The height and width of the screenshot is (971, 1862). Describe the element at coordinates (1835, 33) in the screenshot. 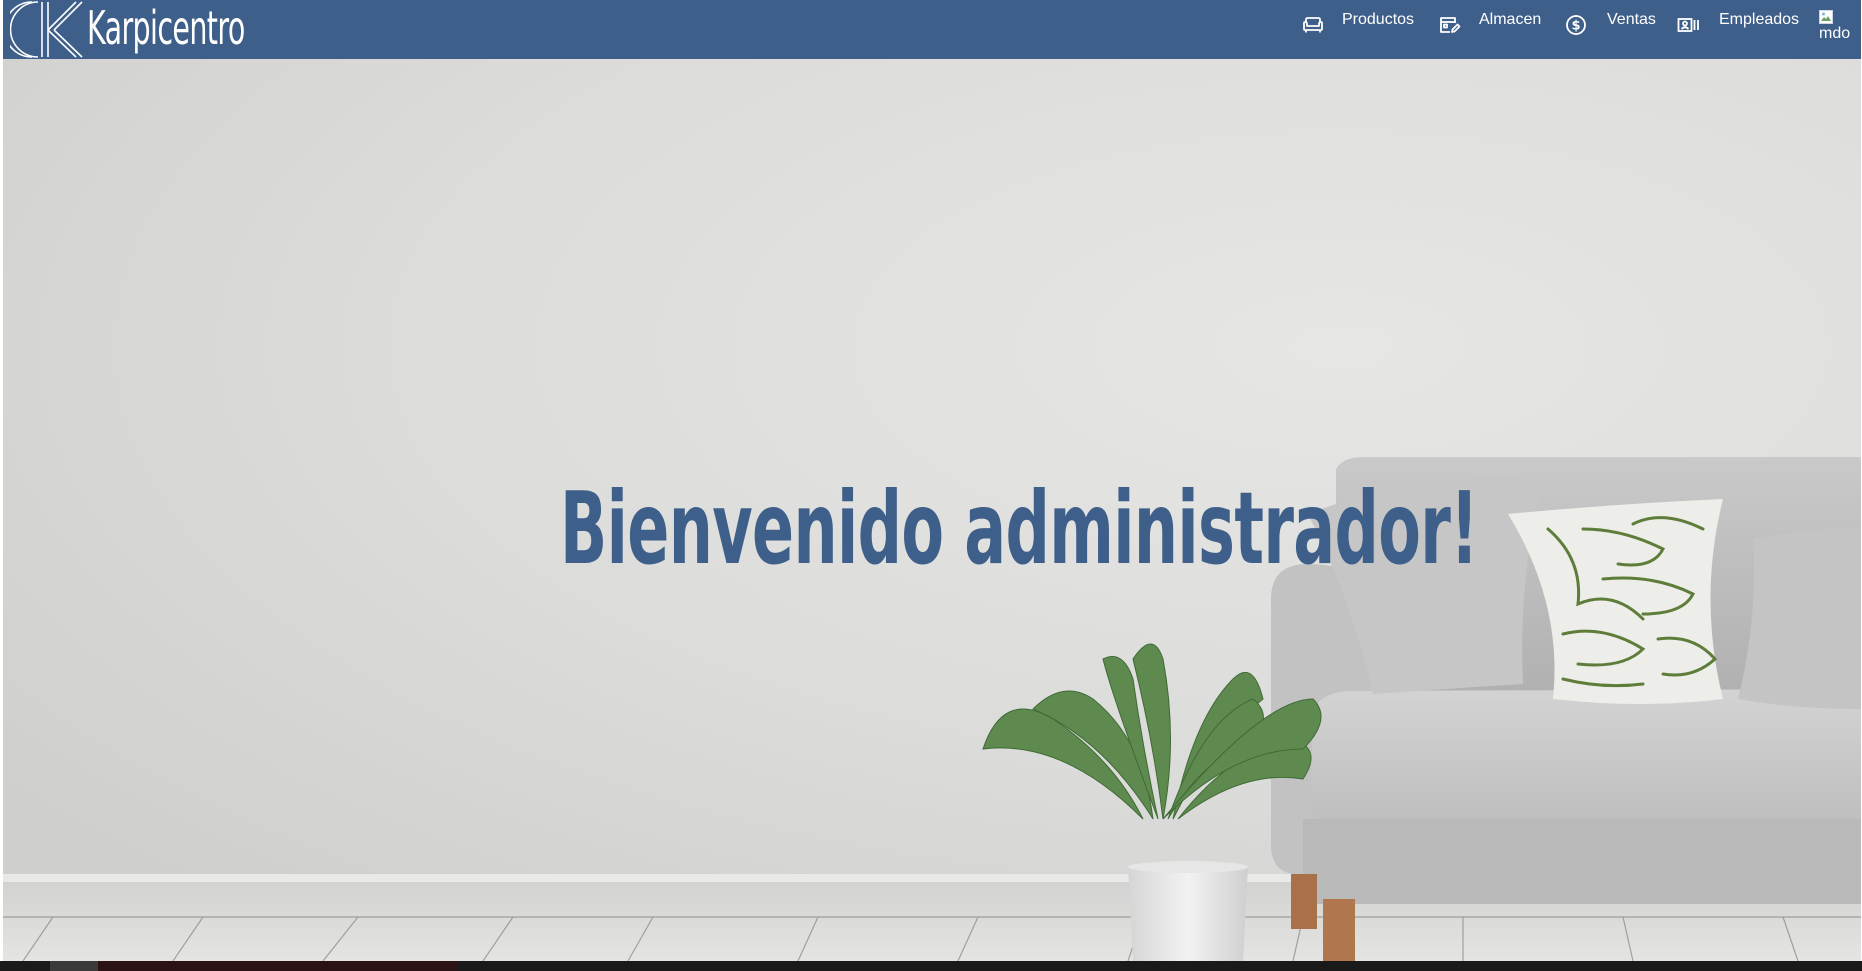

I see `avatar-alt-text: mdo` at that location.